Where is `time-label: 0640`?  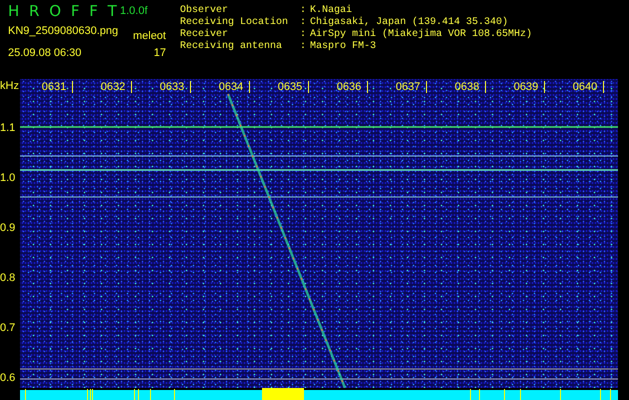
time-label: 0640 is located at coordinates (588, 87).